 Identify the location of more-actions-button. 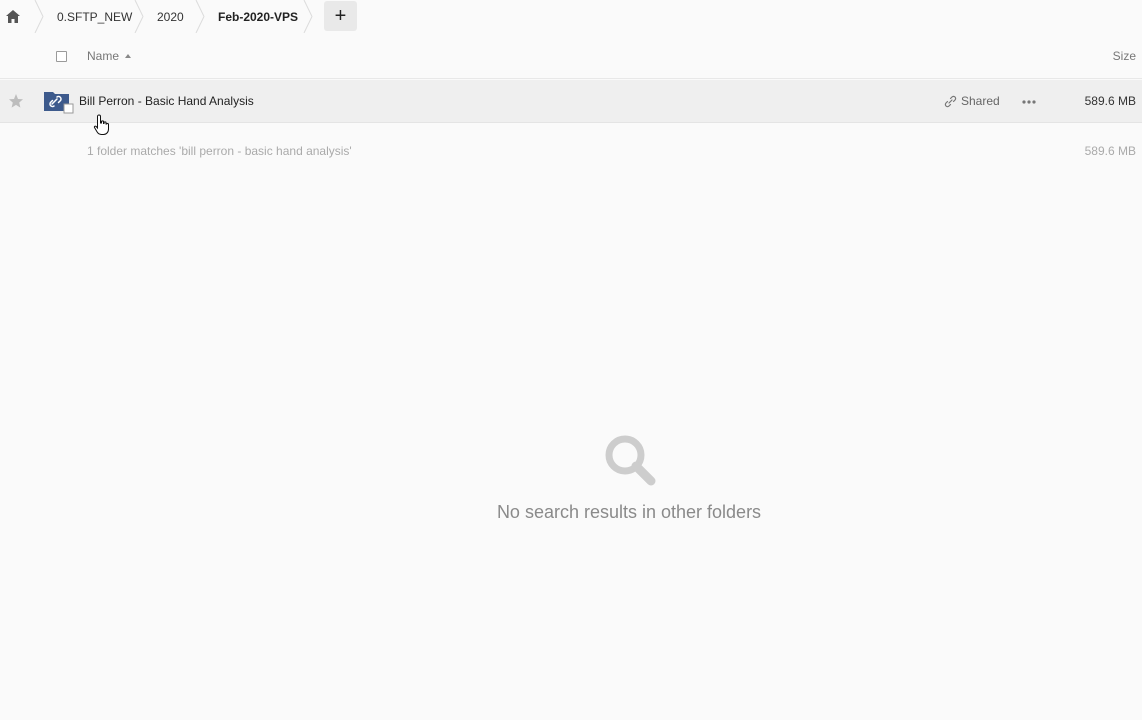
(1029, 102).